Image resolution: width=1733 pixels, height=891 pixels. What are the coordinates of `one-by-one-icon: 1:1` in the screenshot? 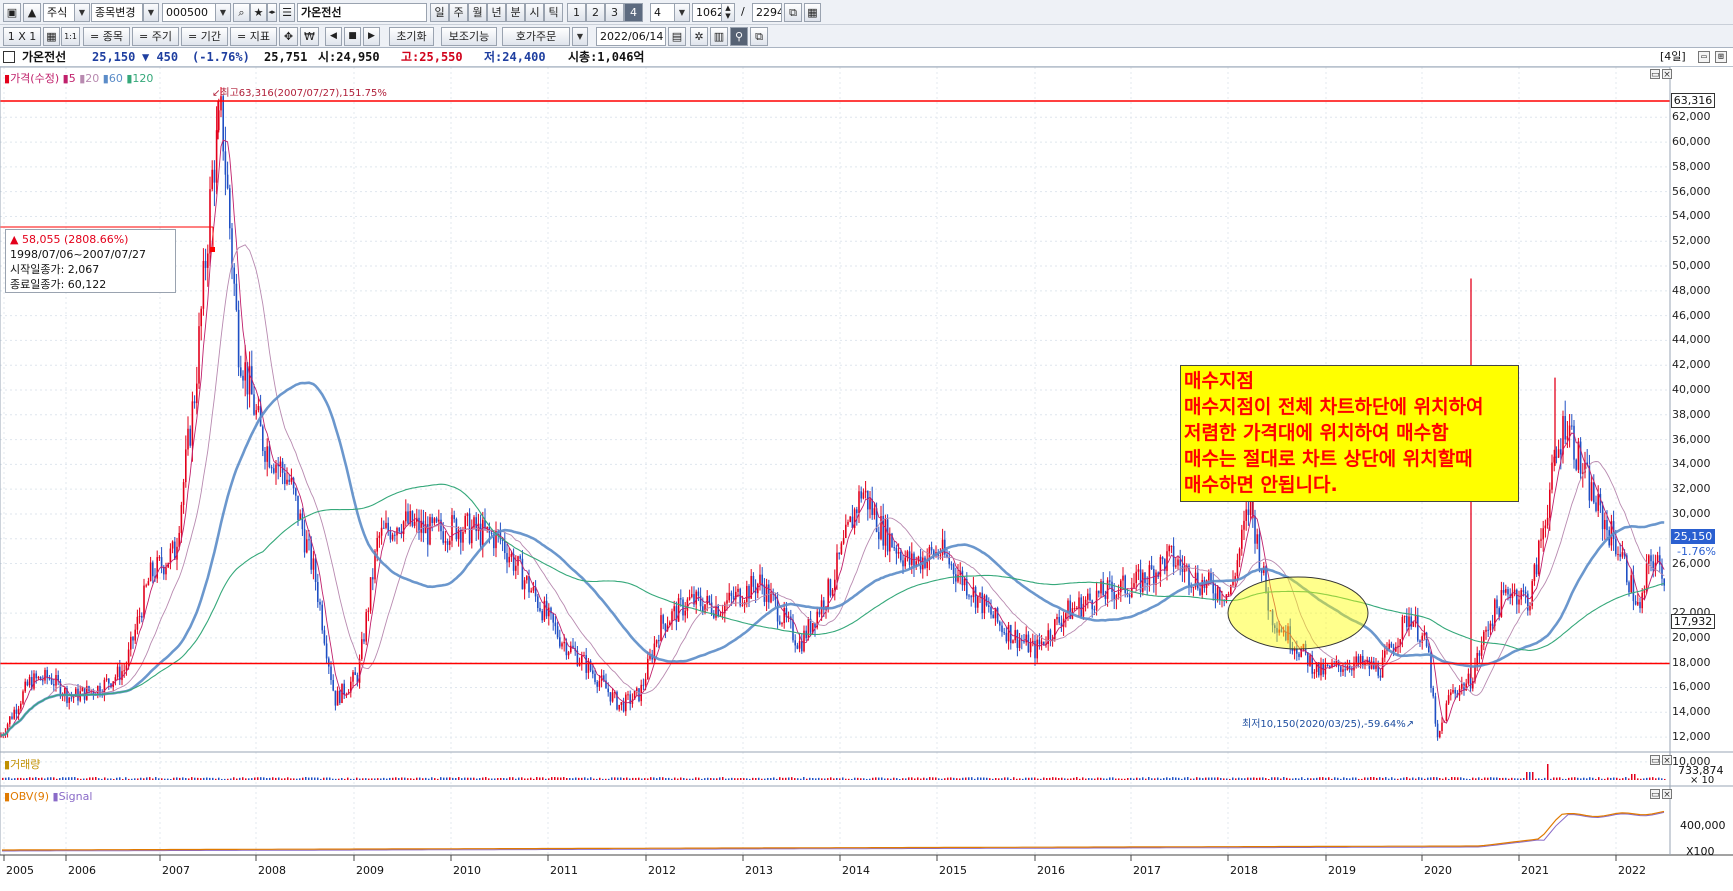 It's located at (70, 36).